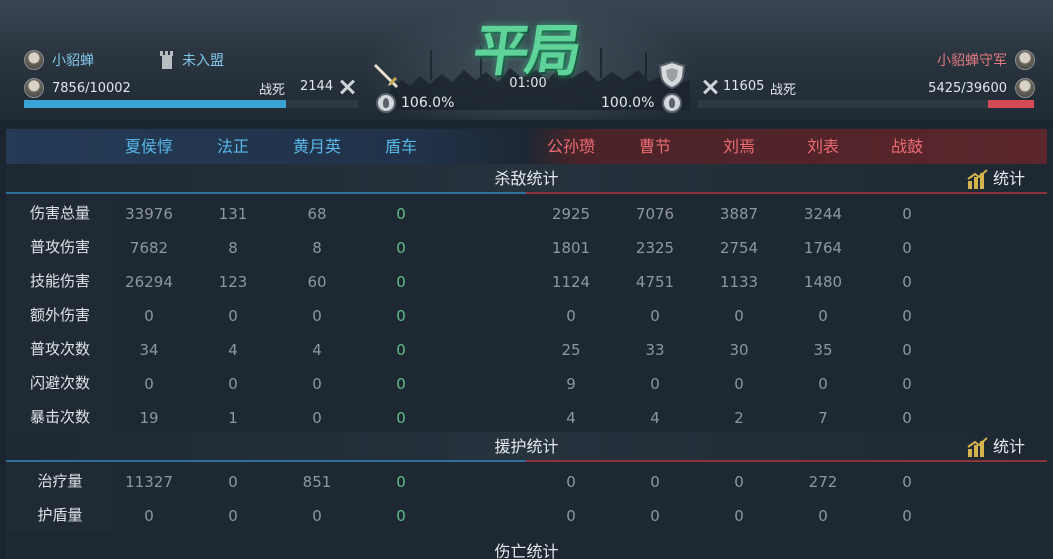 This screenshot has width=1053, height=559. What do you see at coordinates (1008, 446) in the screenshot?
I see `support-stats-button-label: 统计` at bounding box center [1008, 446].